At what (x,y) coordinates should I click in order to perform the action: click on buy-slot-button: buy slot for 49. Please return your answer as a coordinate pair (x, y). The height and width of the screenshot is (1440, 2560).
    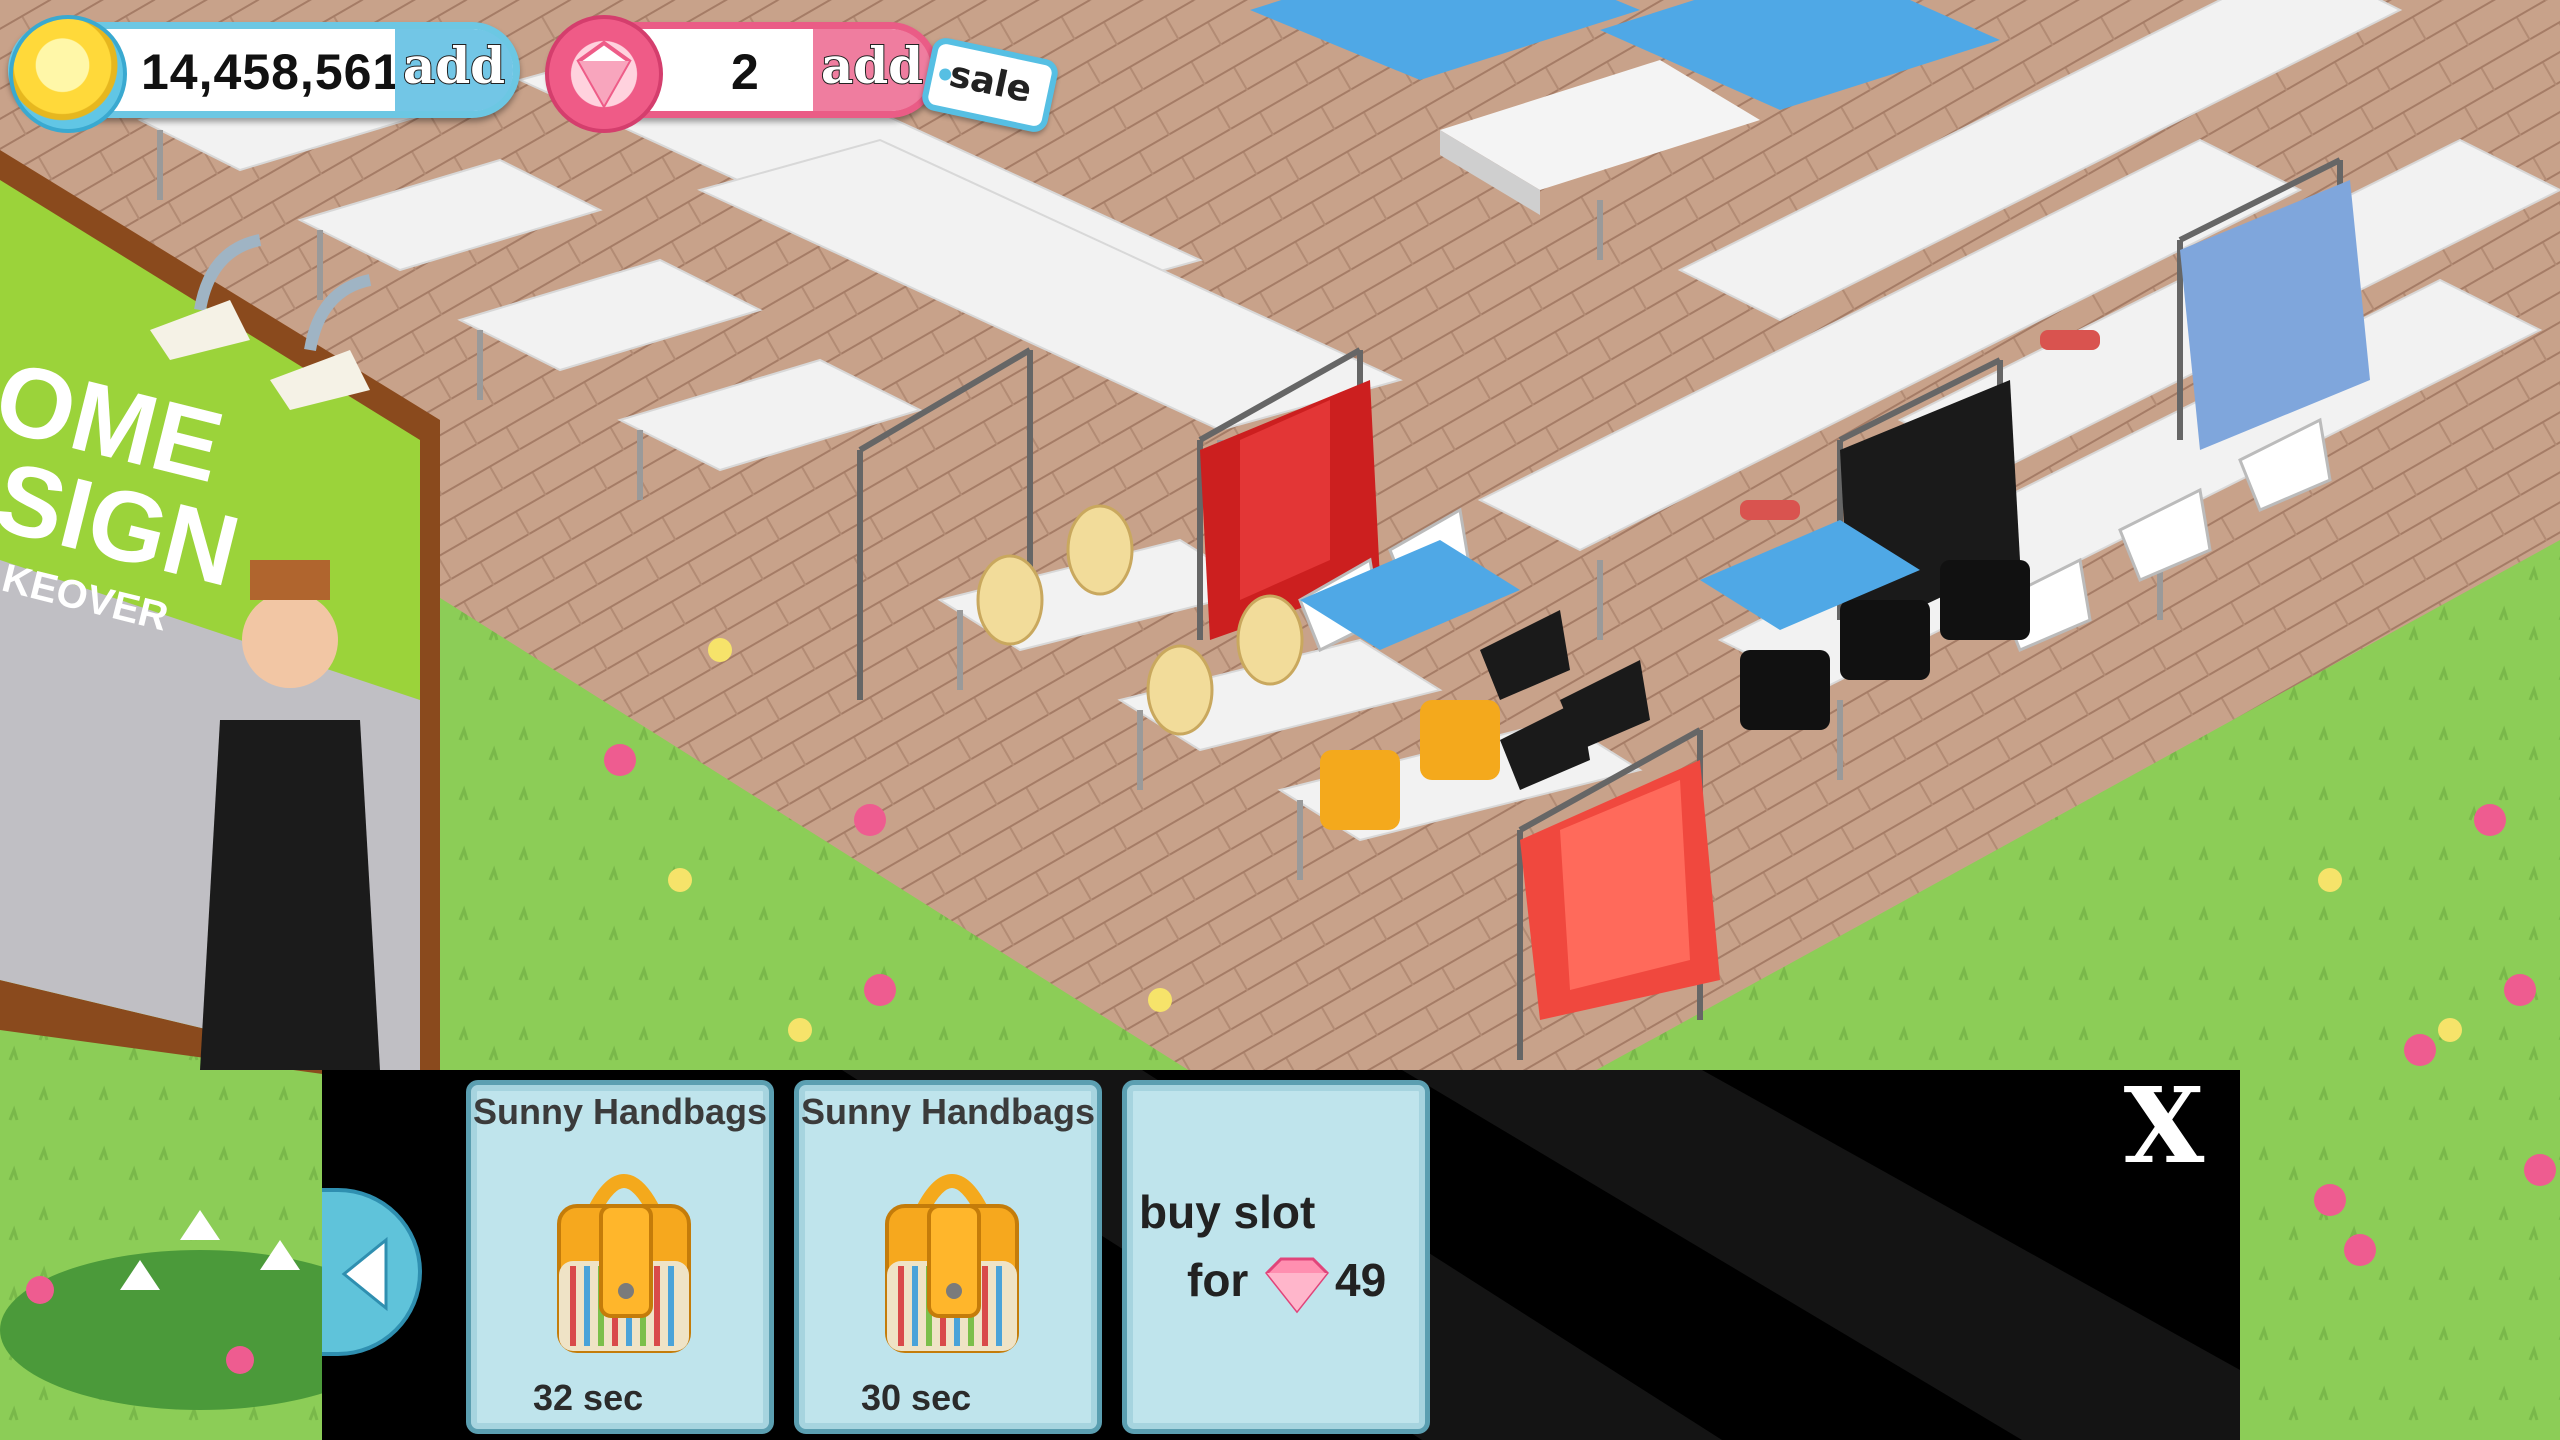
    Looking at the image, I should click on (1276, 1257).